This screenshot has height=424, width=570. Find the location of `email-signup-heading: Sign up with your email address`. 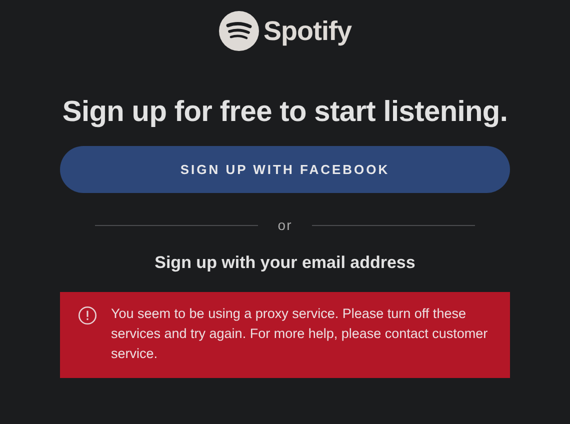

email-signup-heading: Sign up with your email address is located at coordinates (285, 263).